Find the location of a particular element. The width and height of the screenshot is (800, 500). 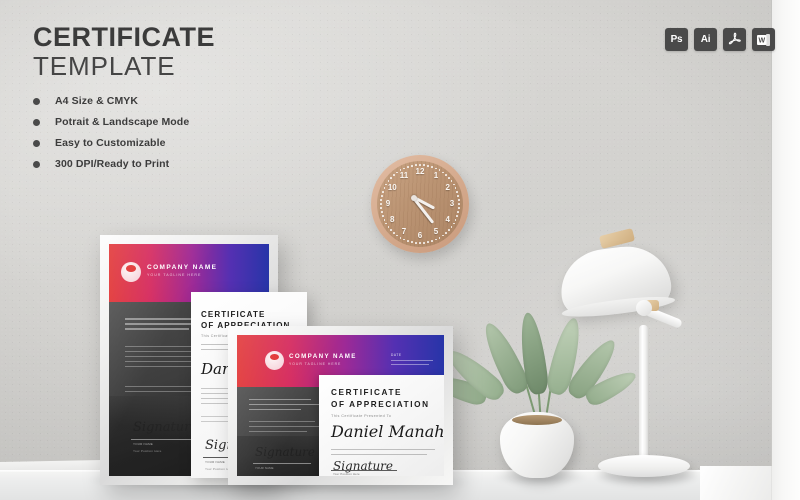

plant-pot is located at coordinates (537, 445).